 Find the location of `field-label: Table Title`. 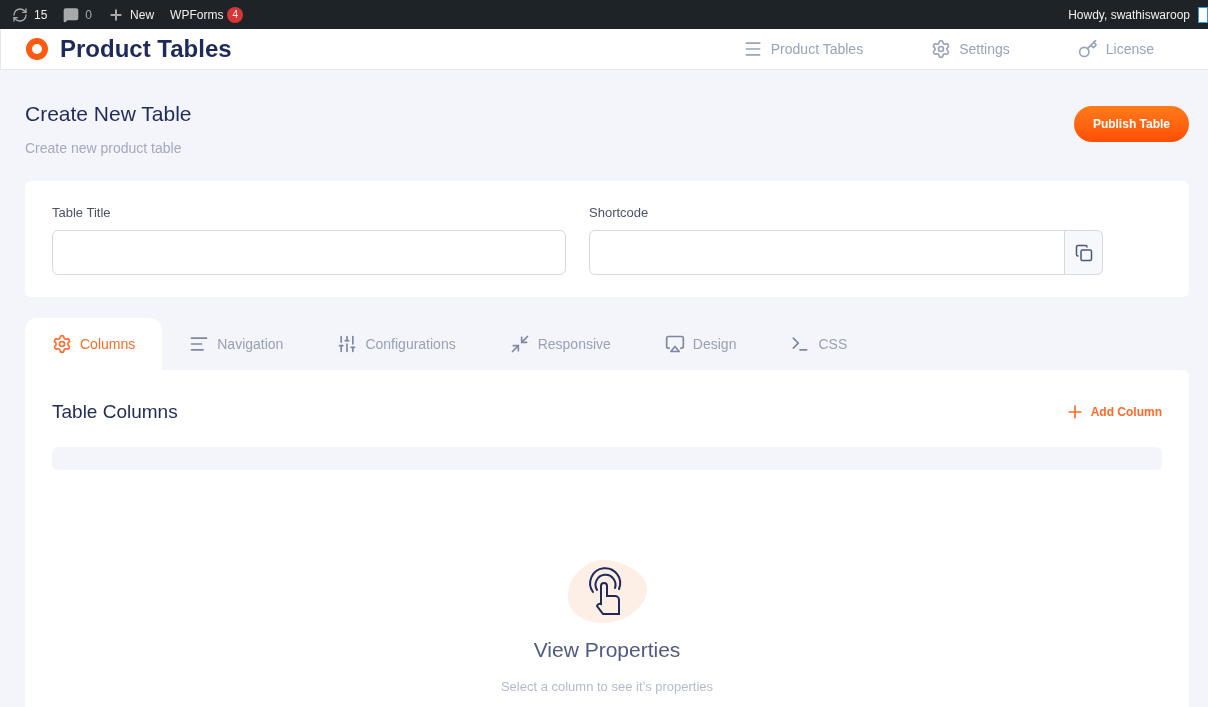

field-label: Table Title is located at coordinates (82, 212).